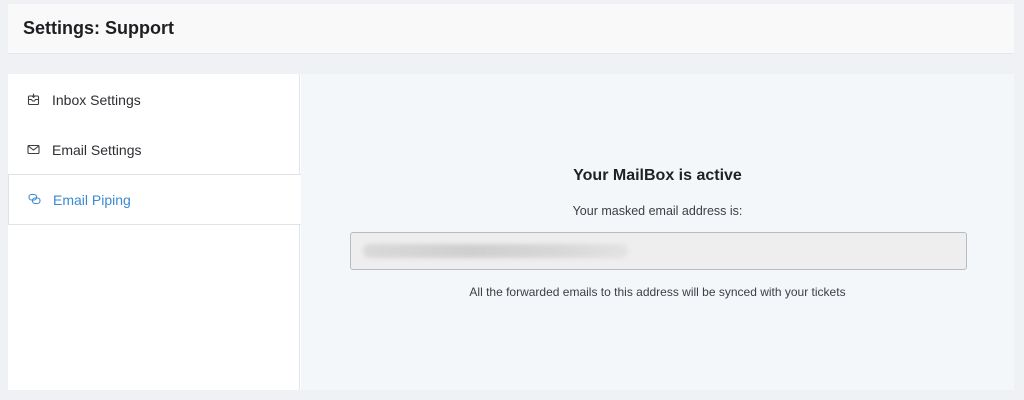 This screenshot has width=1024, height=400. Describe the element at coordinates (97, 149) in the screenshot. I see `sidebar-item-label: Email Settings` at that location.